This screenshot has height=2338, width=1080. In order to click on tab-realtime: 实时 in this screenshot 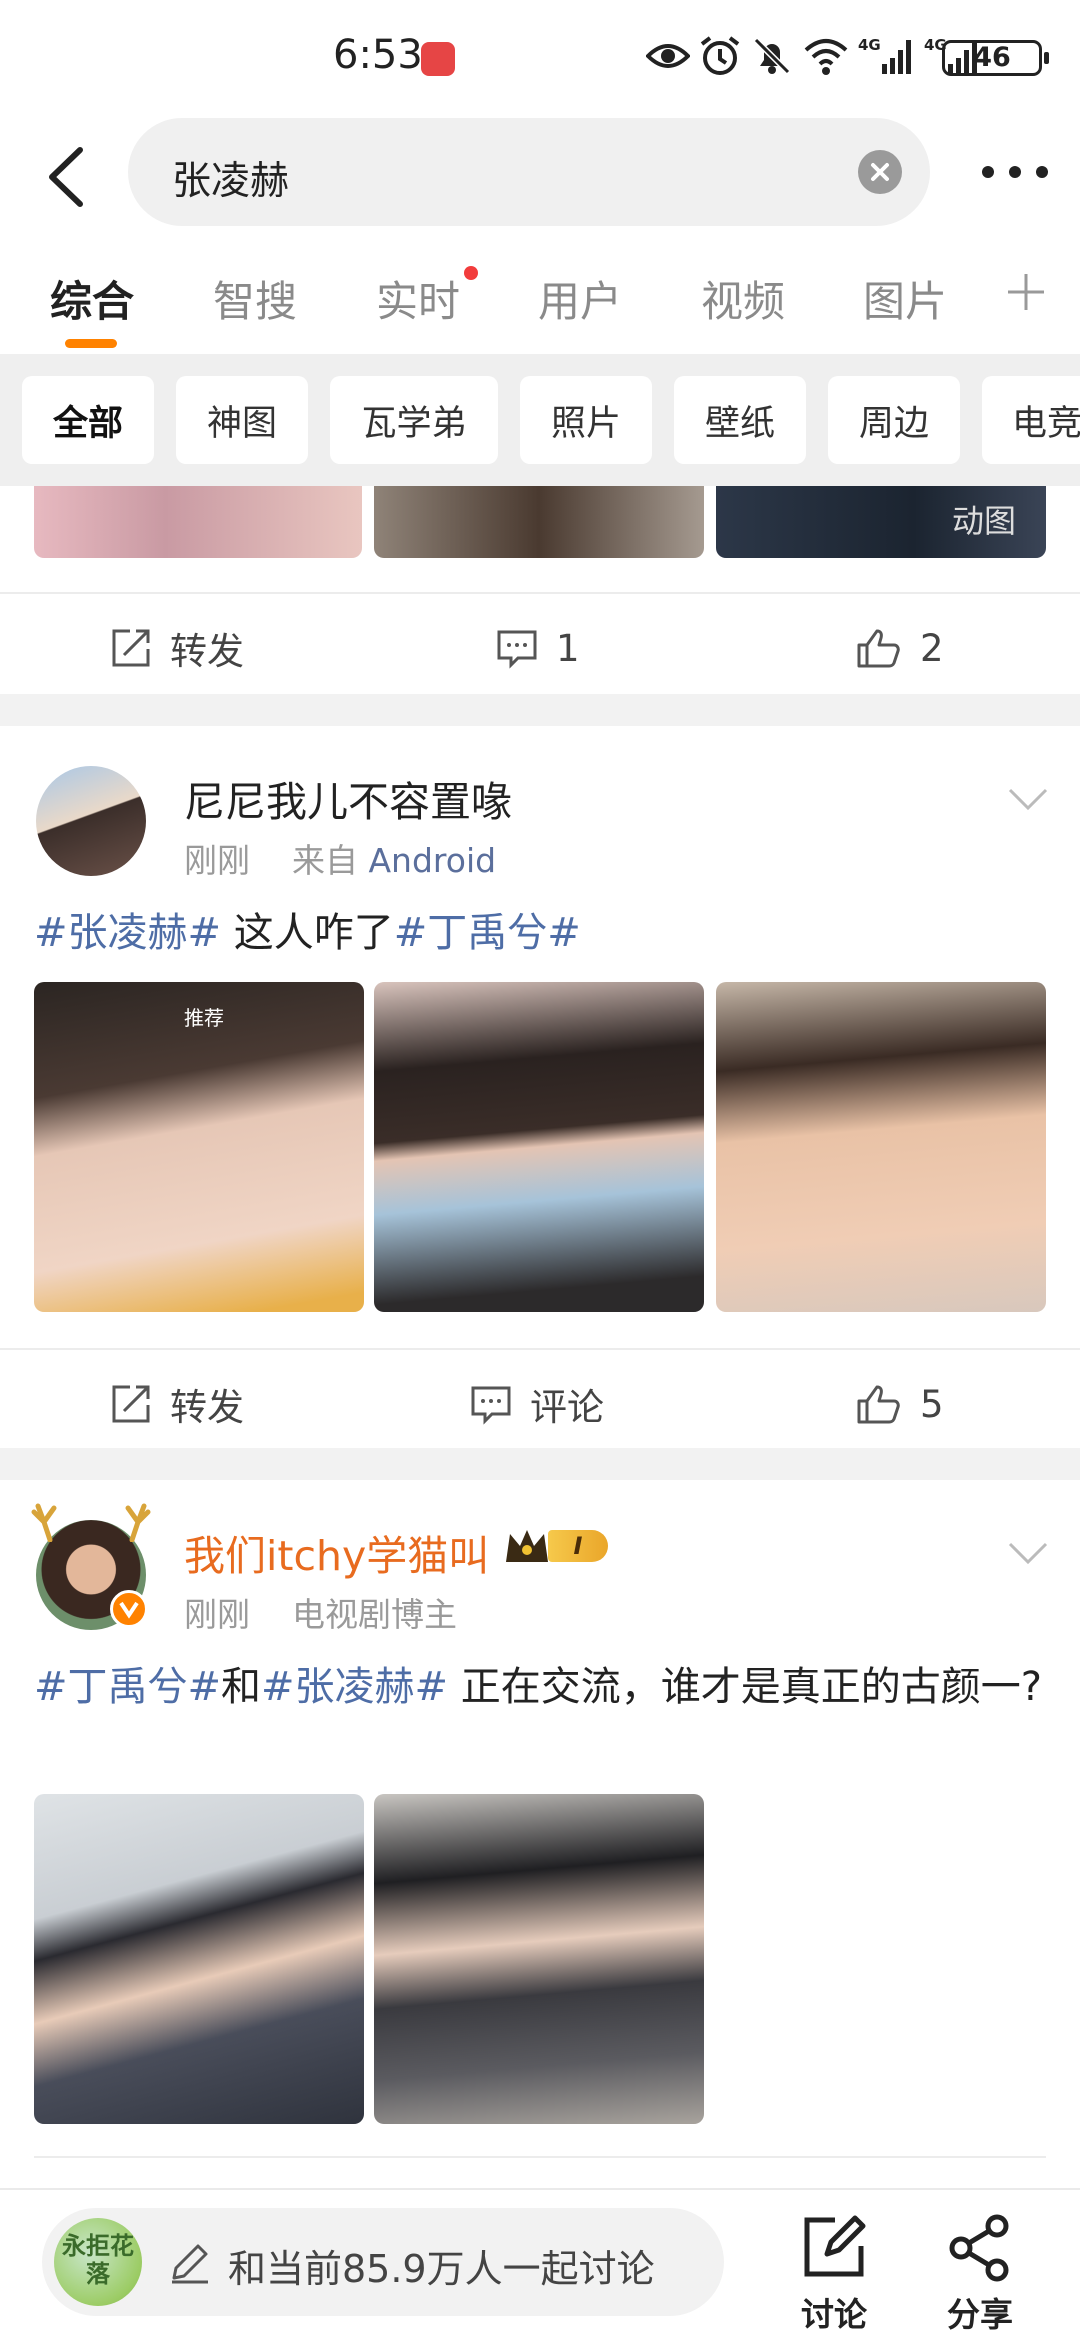, I will do `click(418, 298)`.